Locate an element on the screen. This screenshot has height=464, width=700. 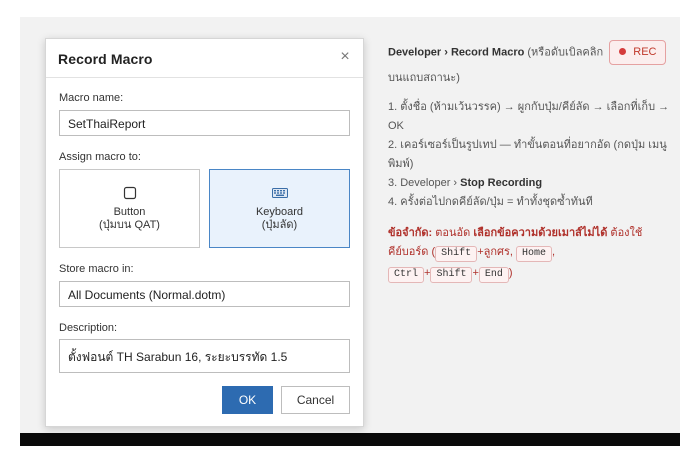
button-option-label: Button is located at coordinates (129, 212).